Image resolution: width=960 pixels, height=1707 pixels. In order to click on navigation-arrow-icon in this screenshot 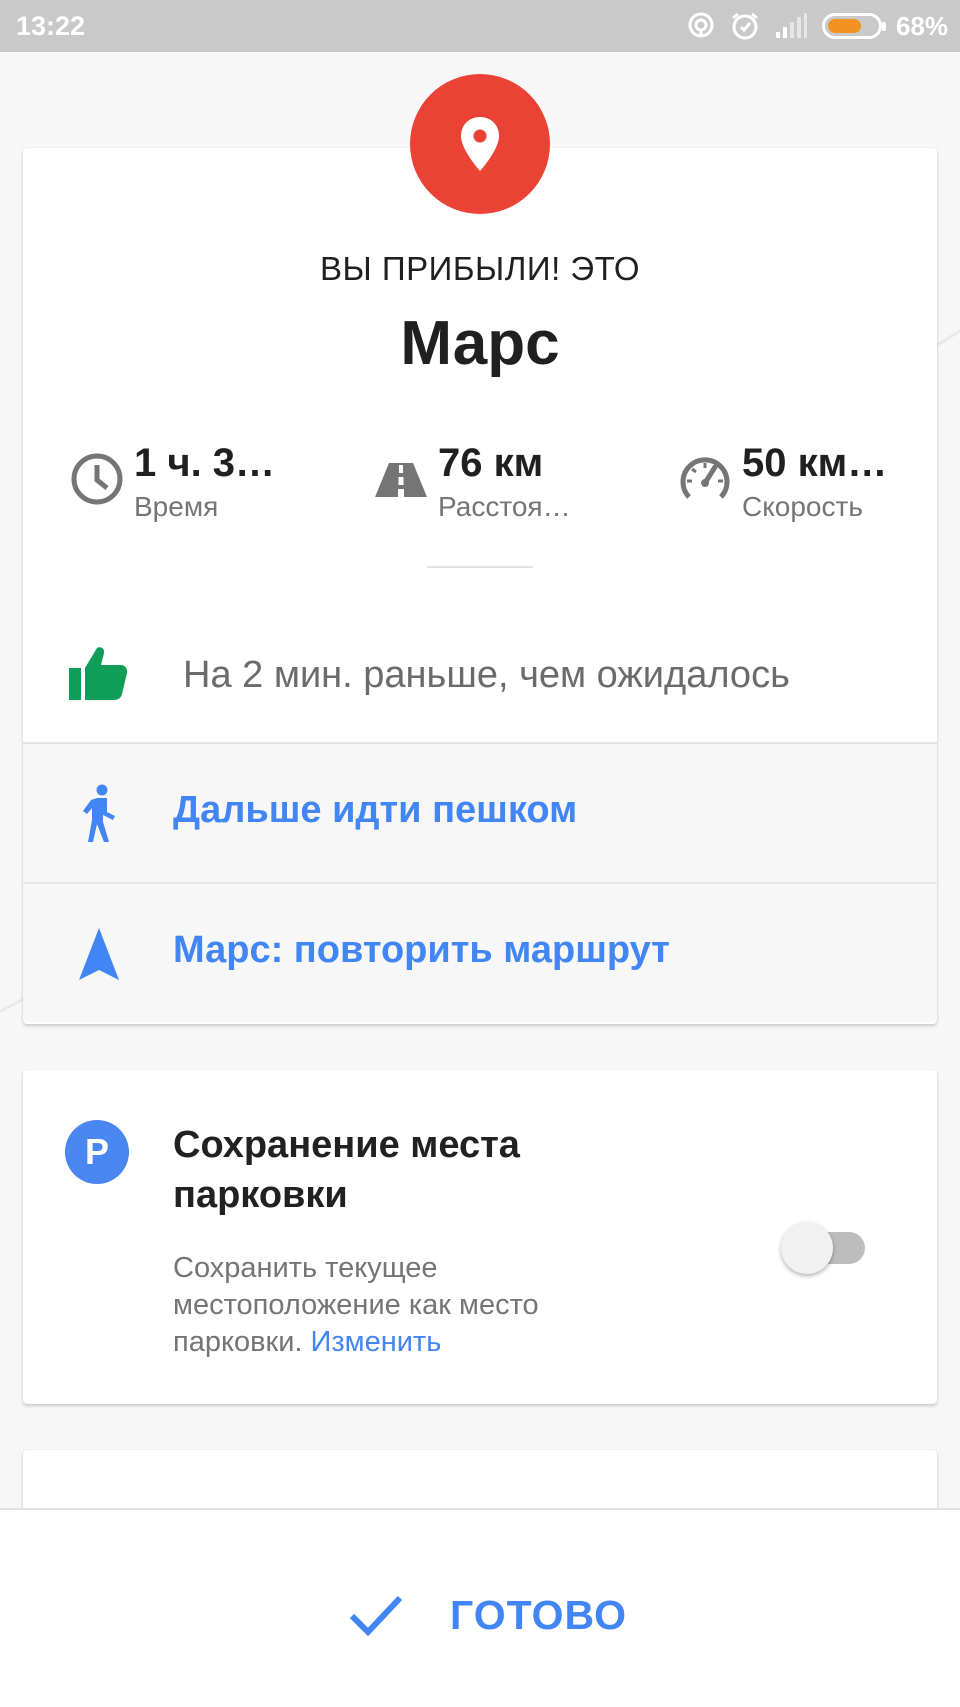, I will do `click(99, 954)`.